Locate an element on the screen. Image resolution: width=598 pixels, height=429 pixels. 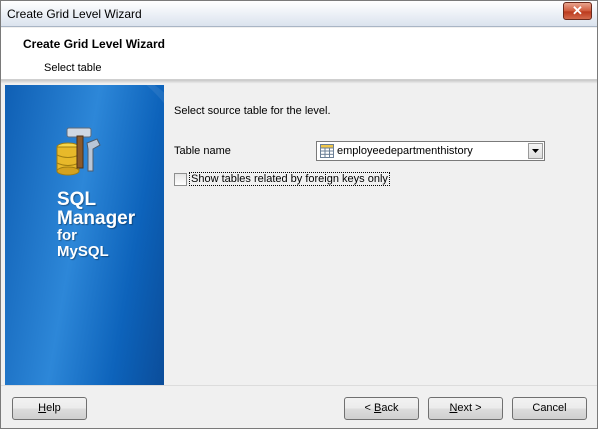
next-button: Next > is located at coordinates (465, 408).